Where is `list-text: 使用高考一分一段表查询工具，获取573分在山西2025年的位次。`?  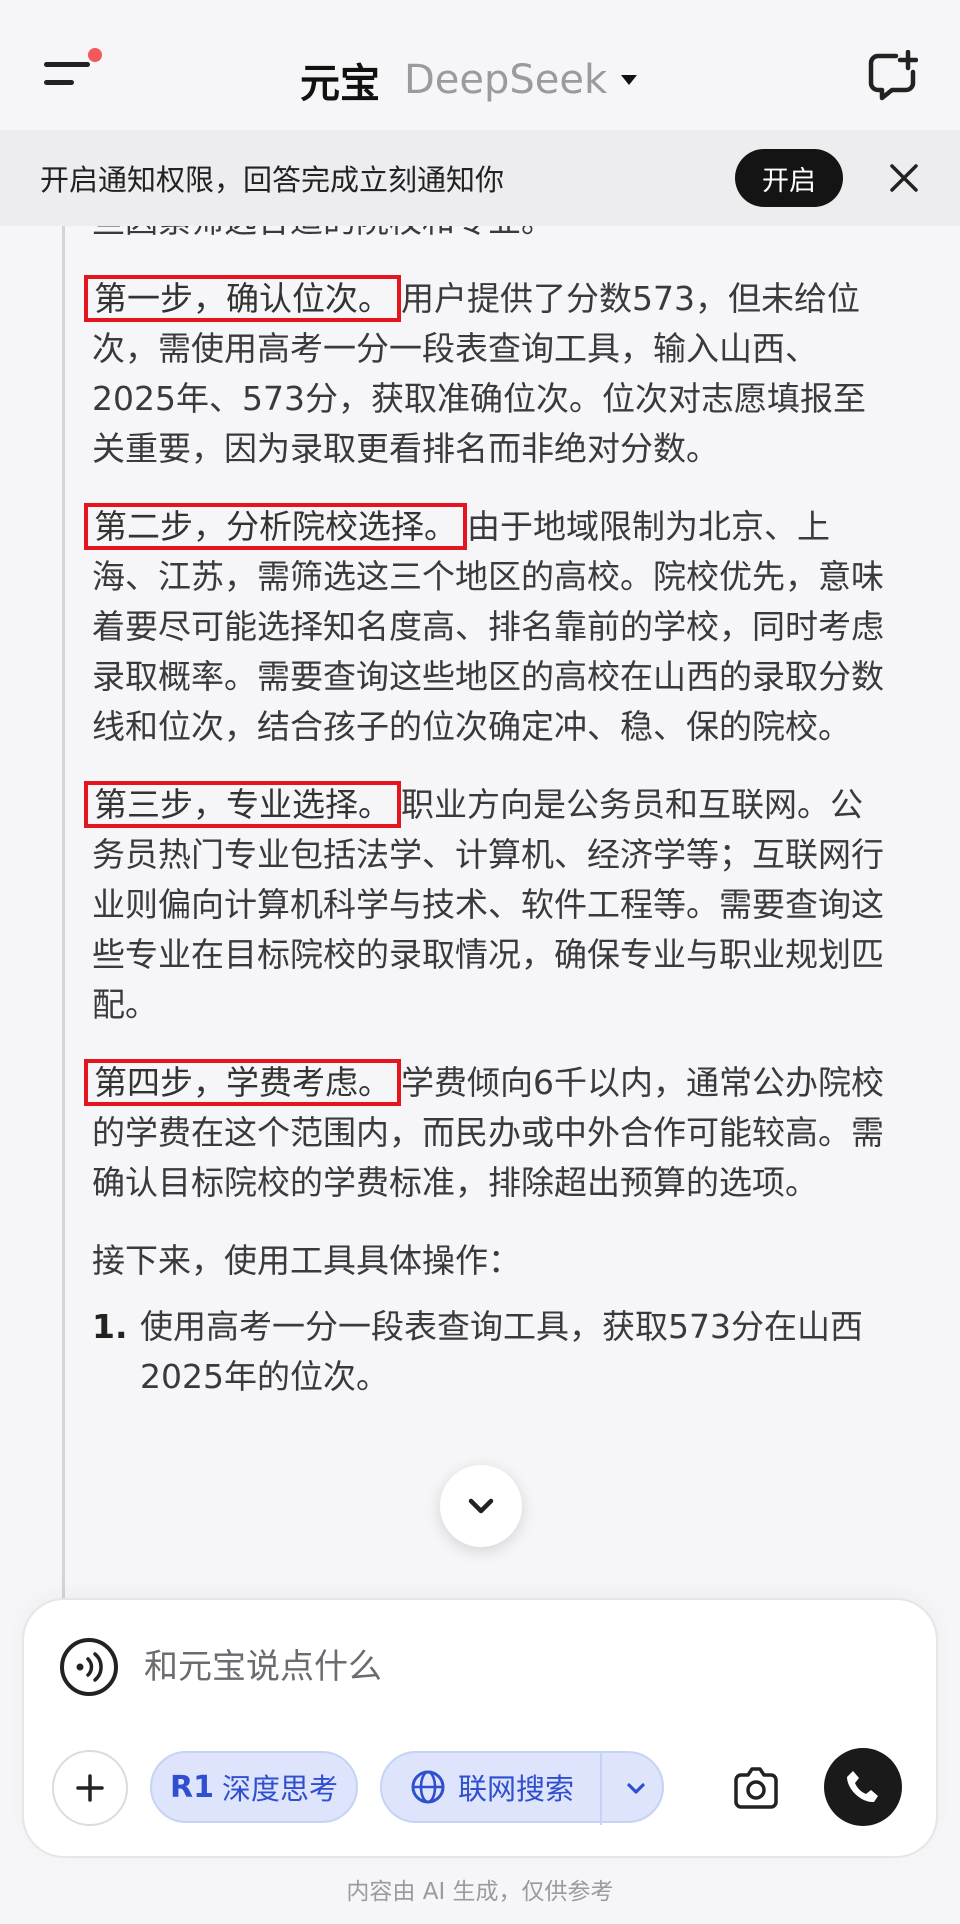 list-text: 使用高考一分一段表查询工具，获取573分在山西2025年的位次。 is located at coordinates (501, 1351).